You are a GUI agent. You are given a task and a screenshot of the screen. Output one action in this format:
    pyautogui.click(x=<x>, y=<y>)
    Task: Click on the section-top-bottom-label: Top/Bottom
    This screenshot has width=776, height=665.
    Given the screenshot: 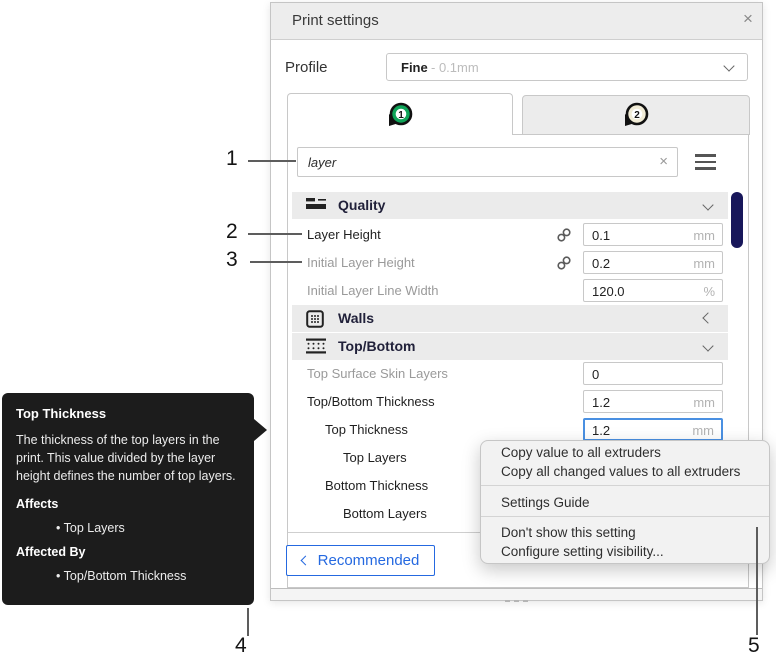 What is the action you would take?
    pyautogui.click(x=377, y=346)
    